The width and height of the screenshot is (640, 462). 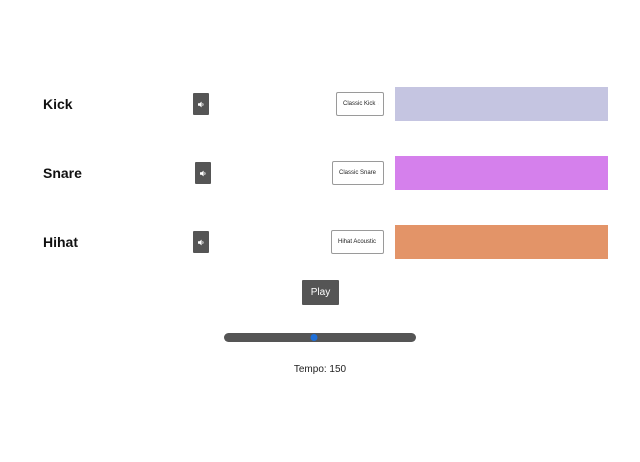 I want to click on track-name: Kick, so click(x=58, y=104).